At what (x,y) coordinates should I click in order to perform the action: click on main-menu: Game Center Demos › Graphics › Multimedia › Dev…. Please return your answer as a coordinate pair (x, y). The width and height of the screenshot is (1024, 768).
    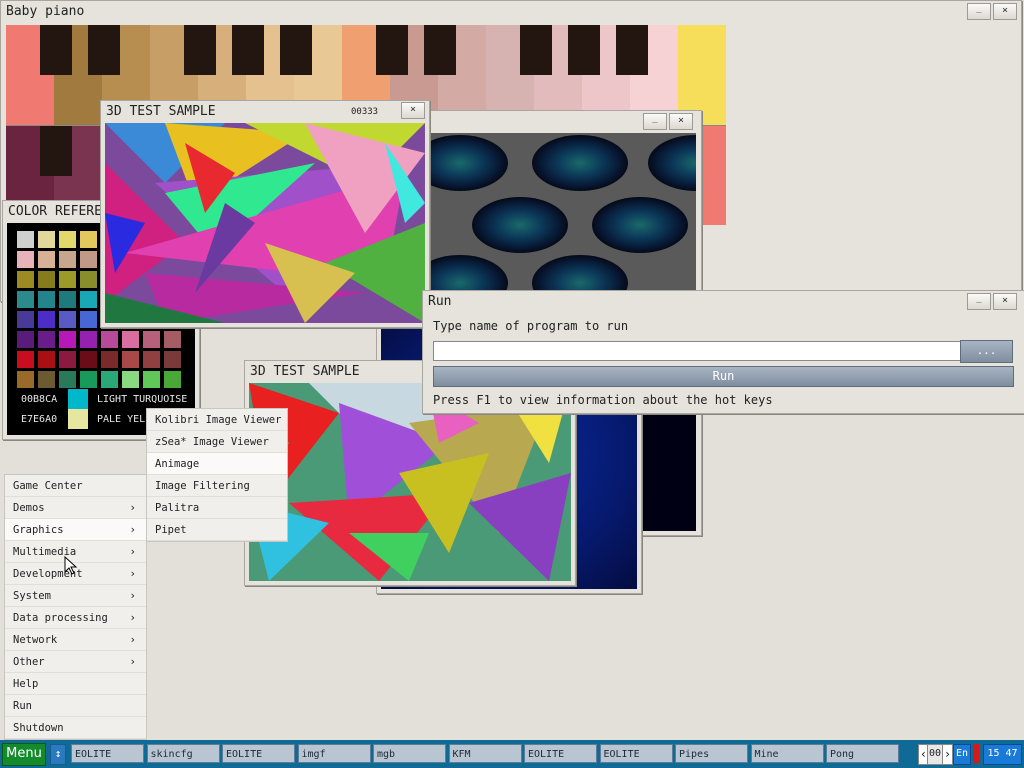
    Looking at the image, I should click on (75, 607).